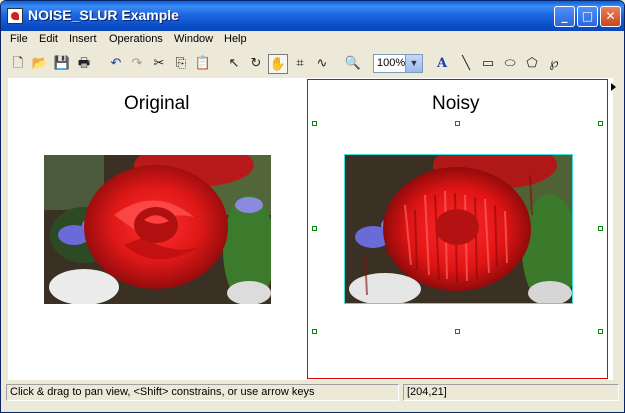 This screenshot has height=413, width=625. Describe the element at coordinates (234, 64) in the screenshot. I see `select-arrow-icon: ↖` at that location.